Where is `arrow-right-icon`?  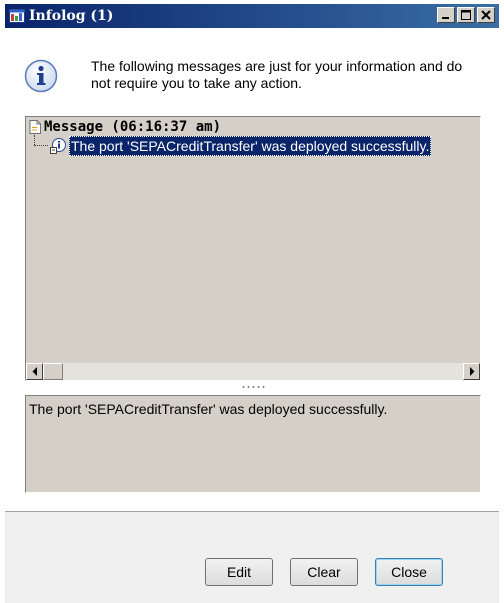 arrow-right-icon is located at coordinates (472, 371).